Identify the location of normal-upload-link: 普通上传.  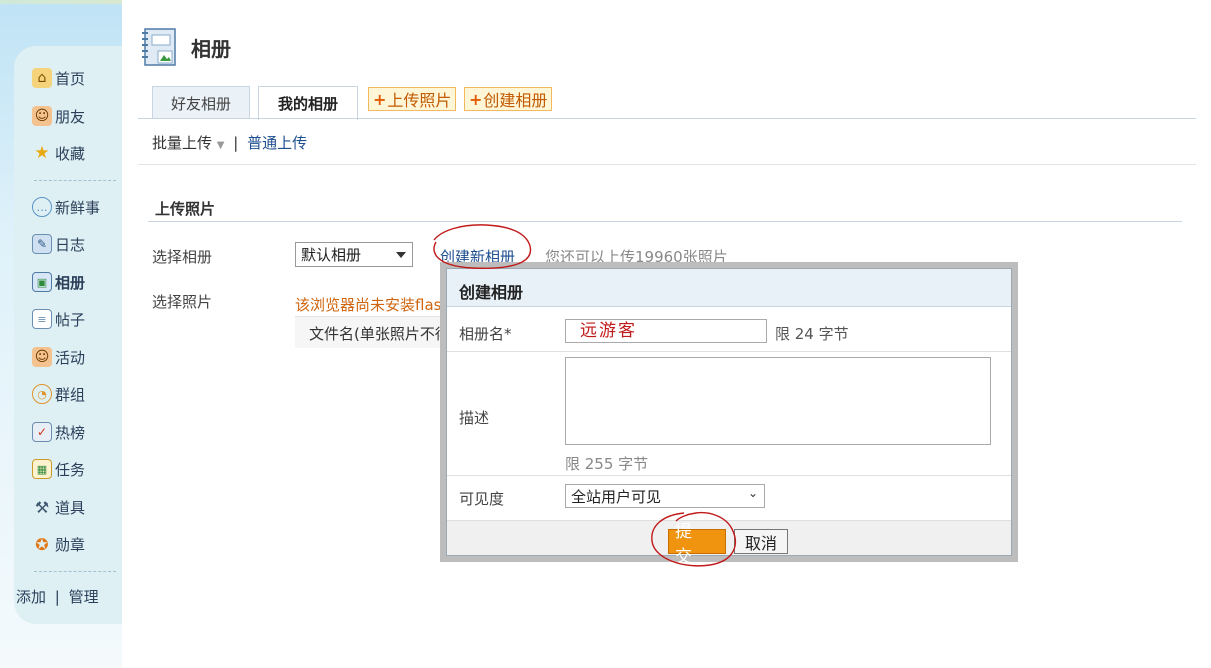
(277, 143).